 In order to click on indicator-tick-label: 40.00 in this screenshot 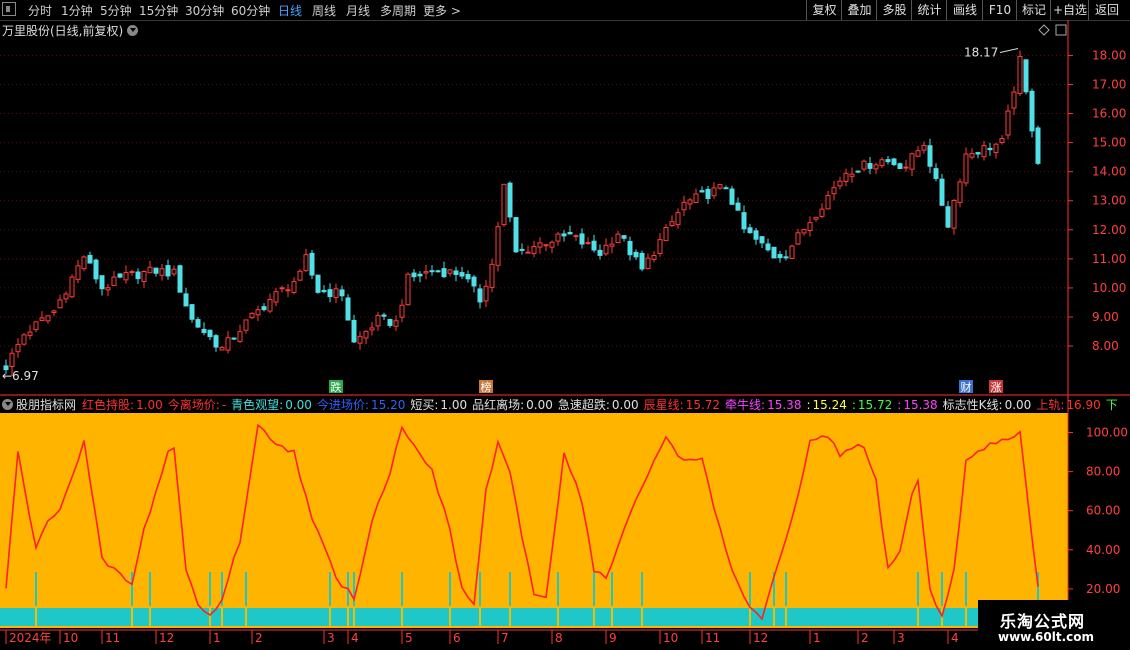, I will do `click(1103, 550)`.